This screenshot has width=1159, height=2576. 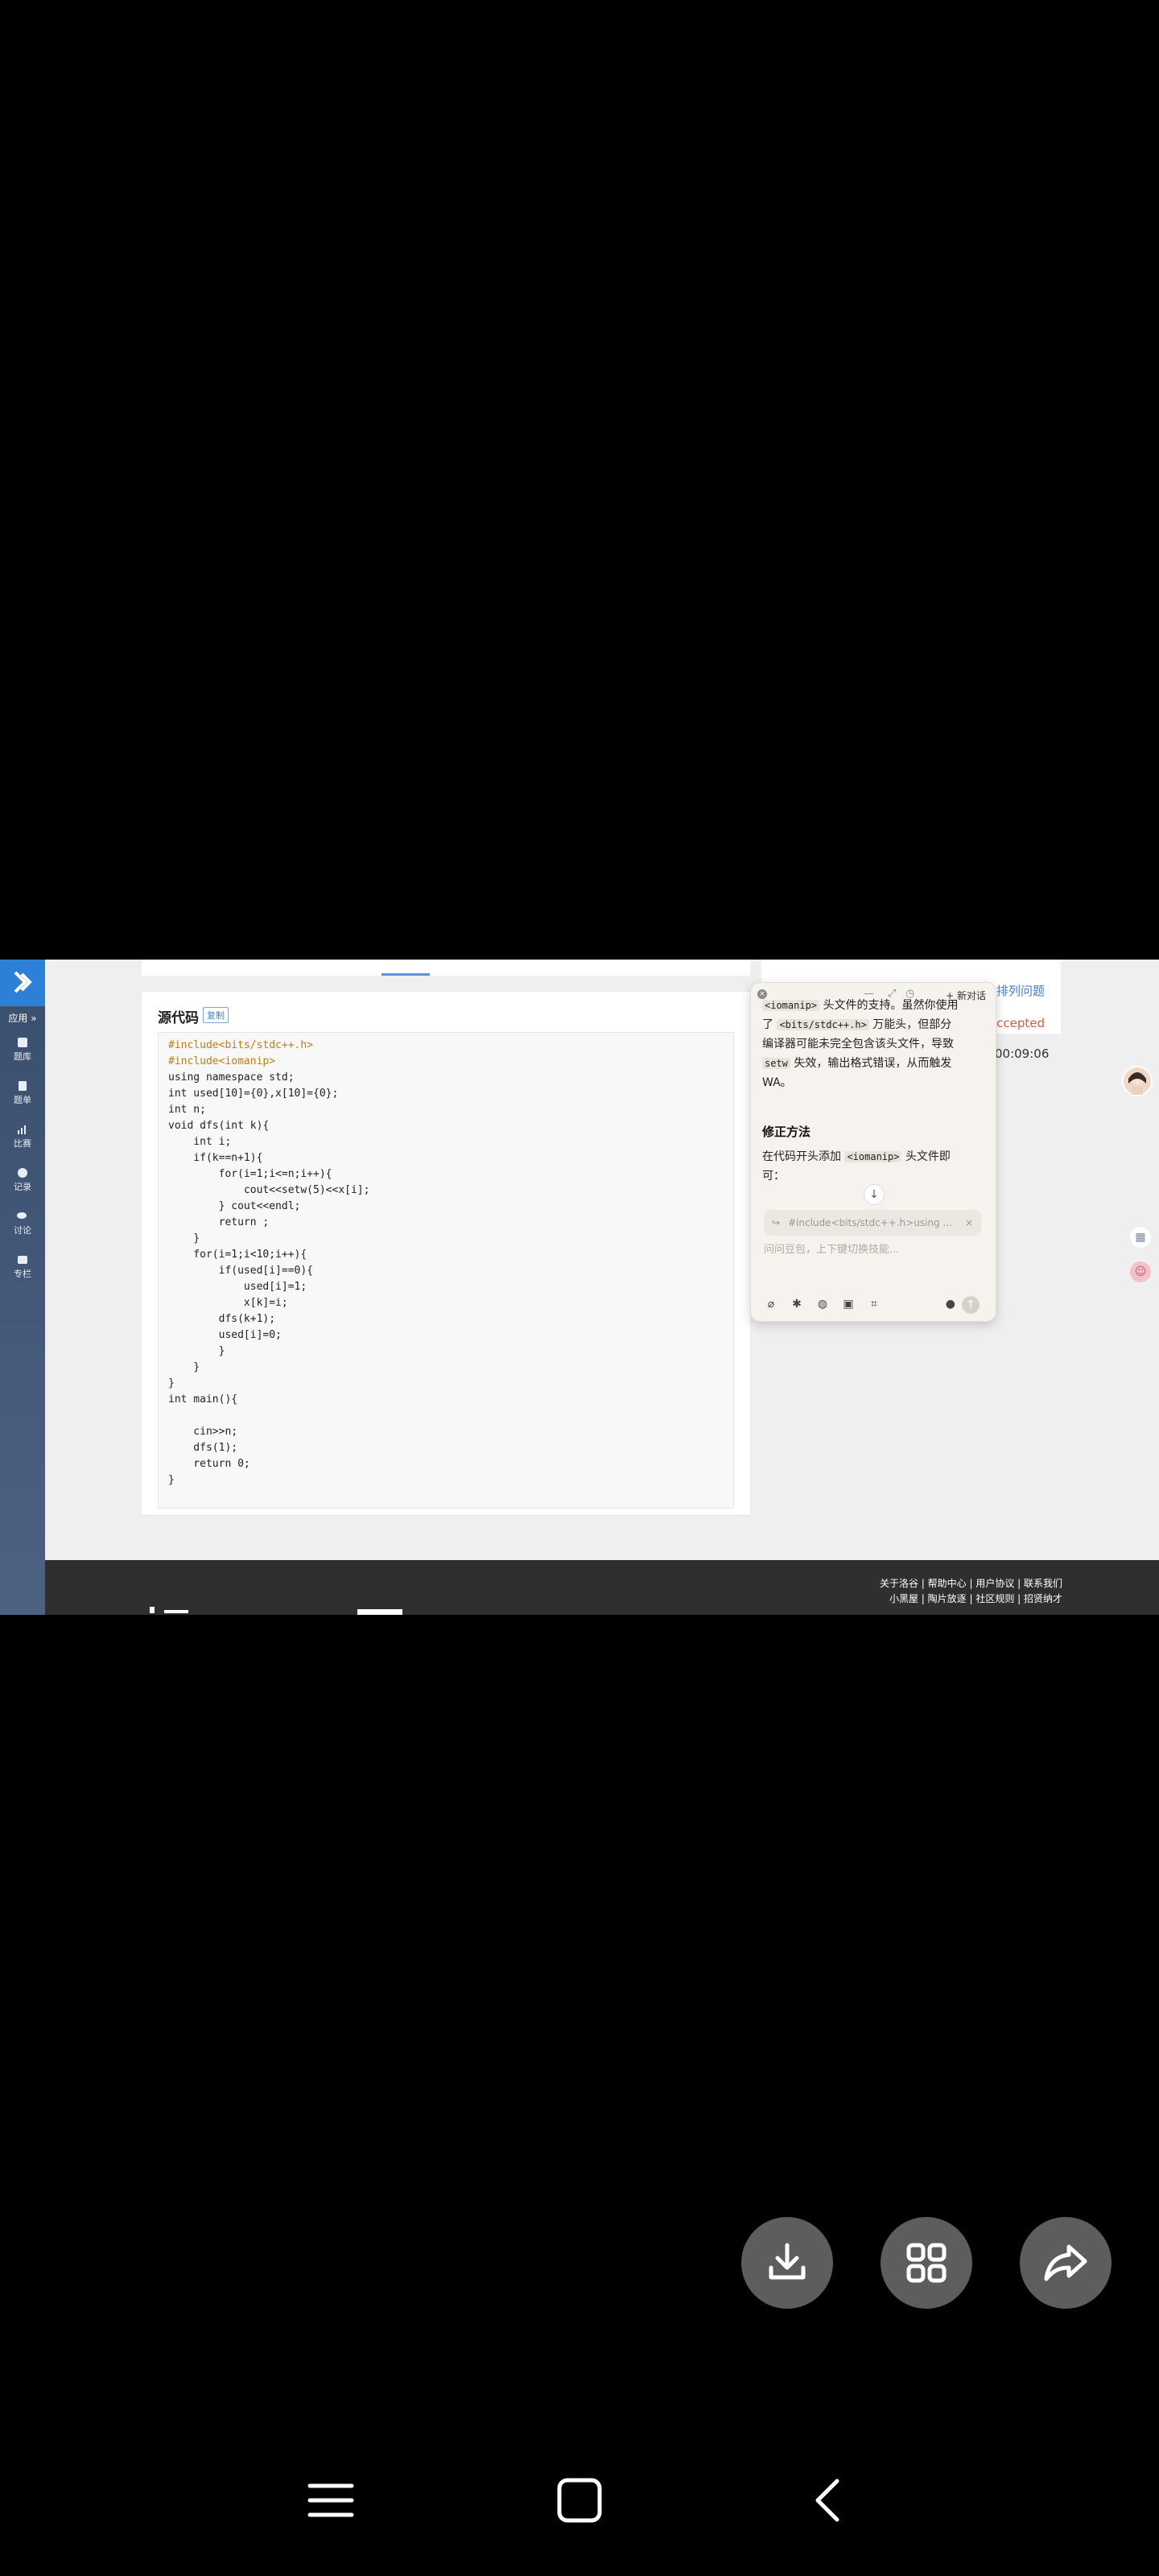 I want to click on problem-link: 排列问题, so click(x=1020, y=990).